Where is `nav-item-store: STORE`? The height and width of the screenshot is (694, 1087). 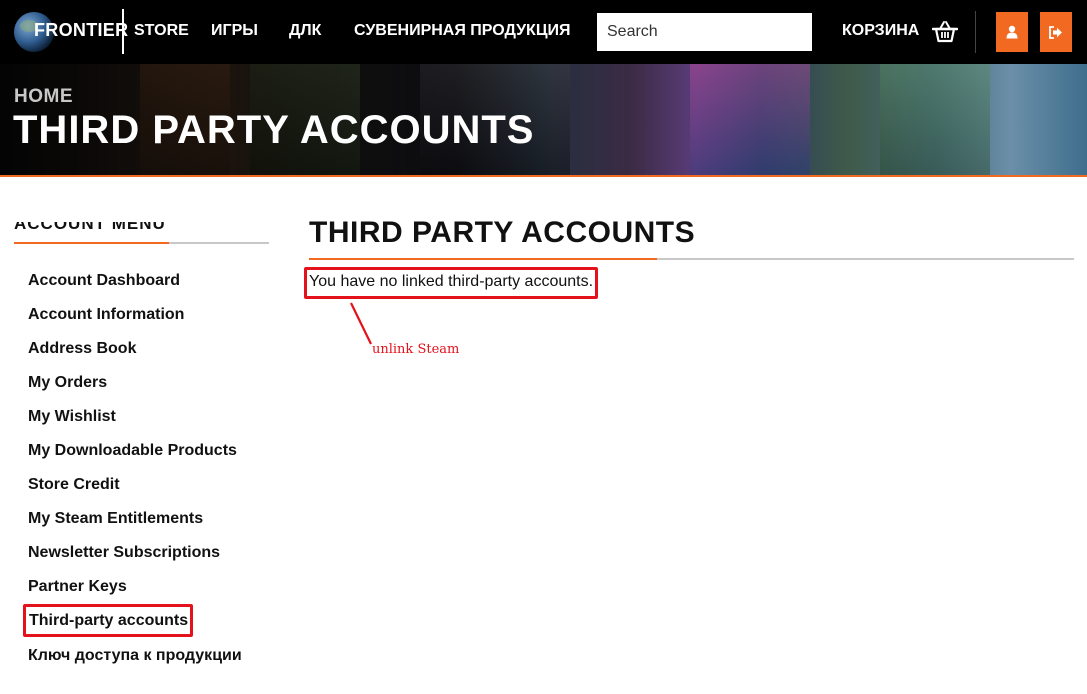 nav-item-store: STORE is located at coordinates (161, 31).